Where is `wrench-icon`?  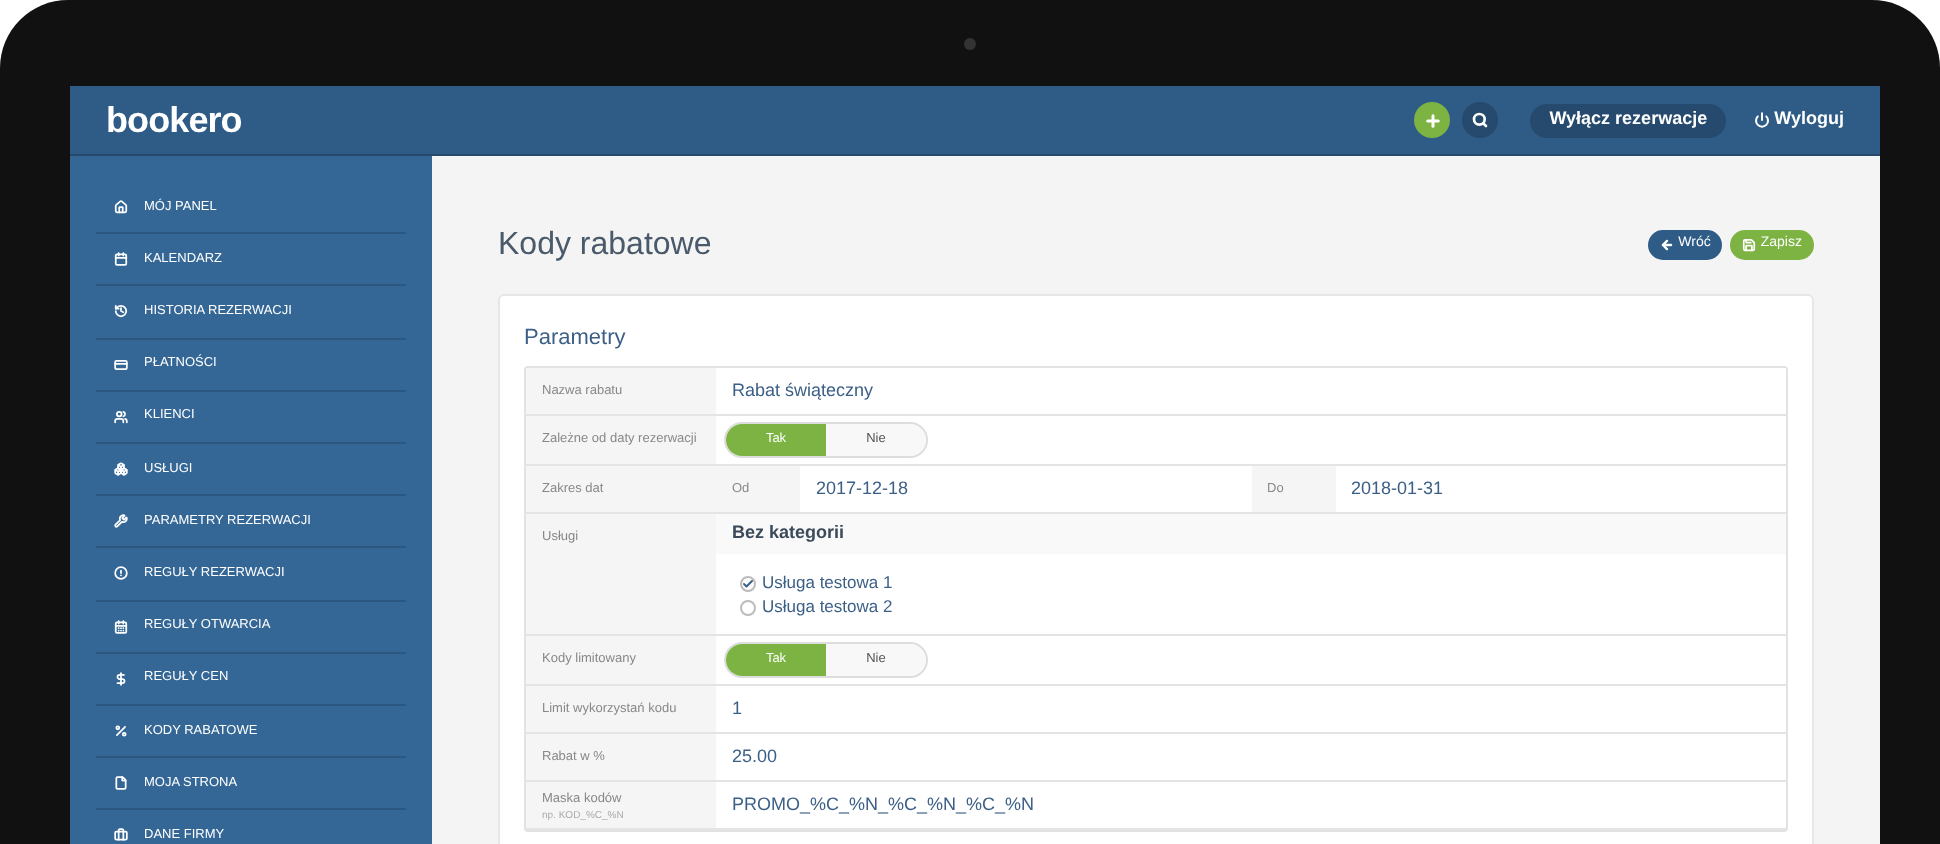
wrench-icon is located at coordinates (121, 521).